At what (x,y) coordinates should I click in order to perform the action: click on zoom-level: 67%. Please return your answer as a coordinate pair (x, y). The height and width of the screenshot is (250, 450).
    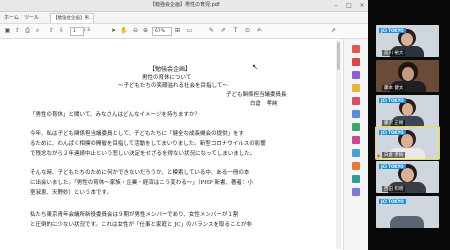
    Looking at the image, I should click on (162, 31).